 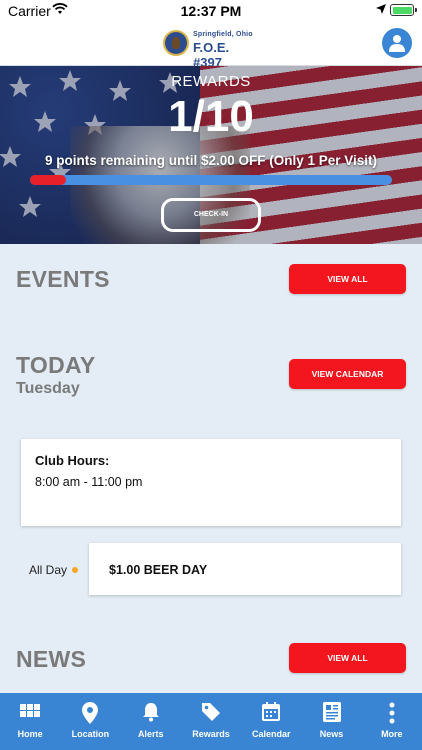 What do you see at coordinates (90, 713) in the screenshot?
I see `map-pin-icon` at bounding box center [90, 713].